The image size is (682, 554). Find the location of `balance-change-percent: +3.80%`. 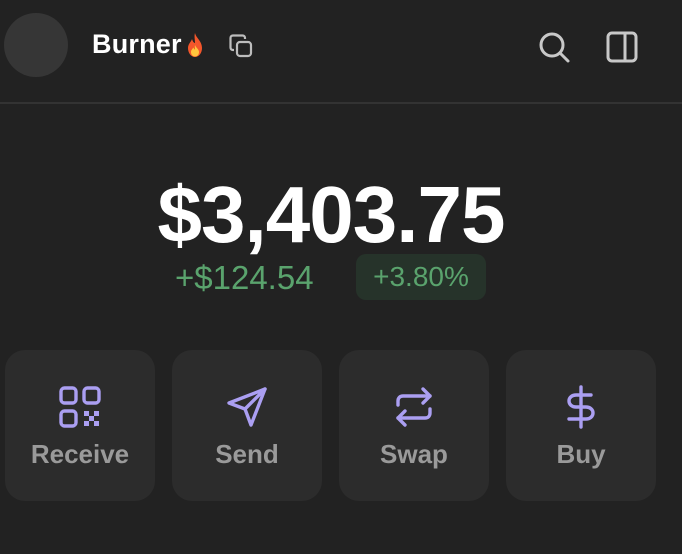

balance-change-percent: +3.80% is located at coordinates (421, 276).